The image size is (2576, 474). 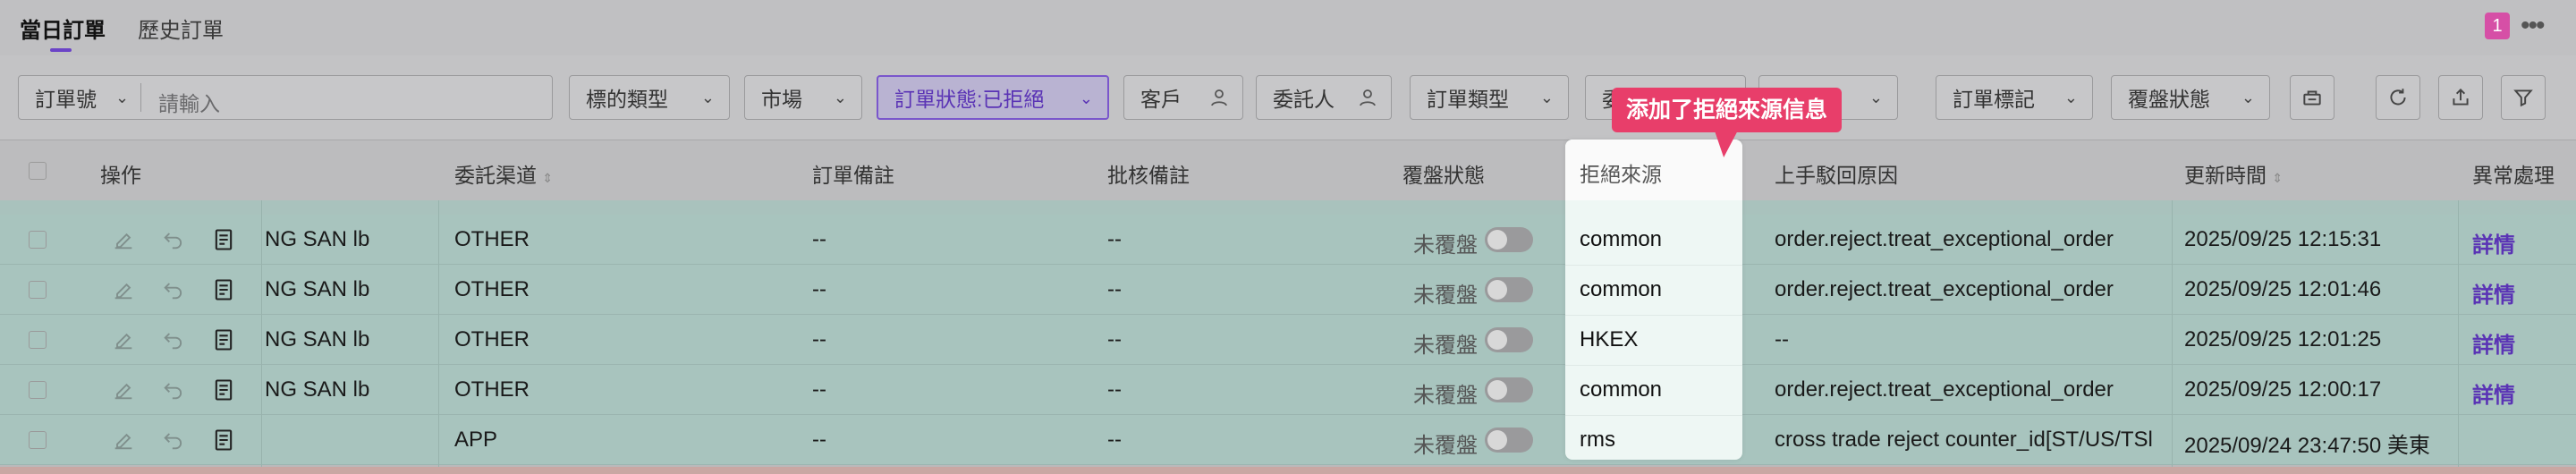 I want to click on export-button, so click(x=2460, y=97).